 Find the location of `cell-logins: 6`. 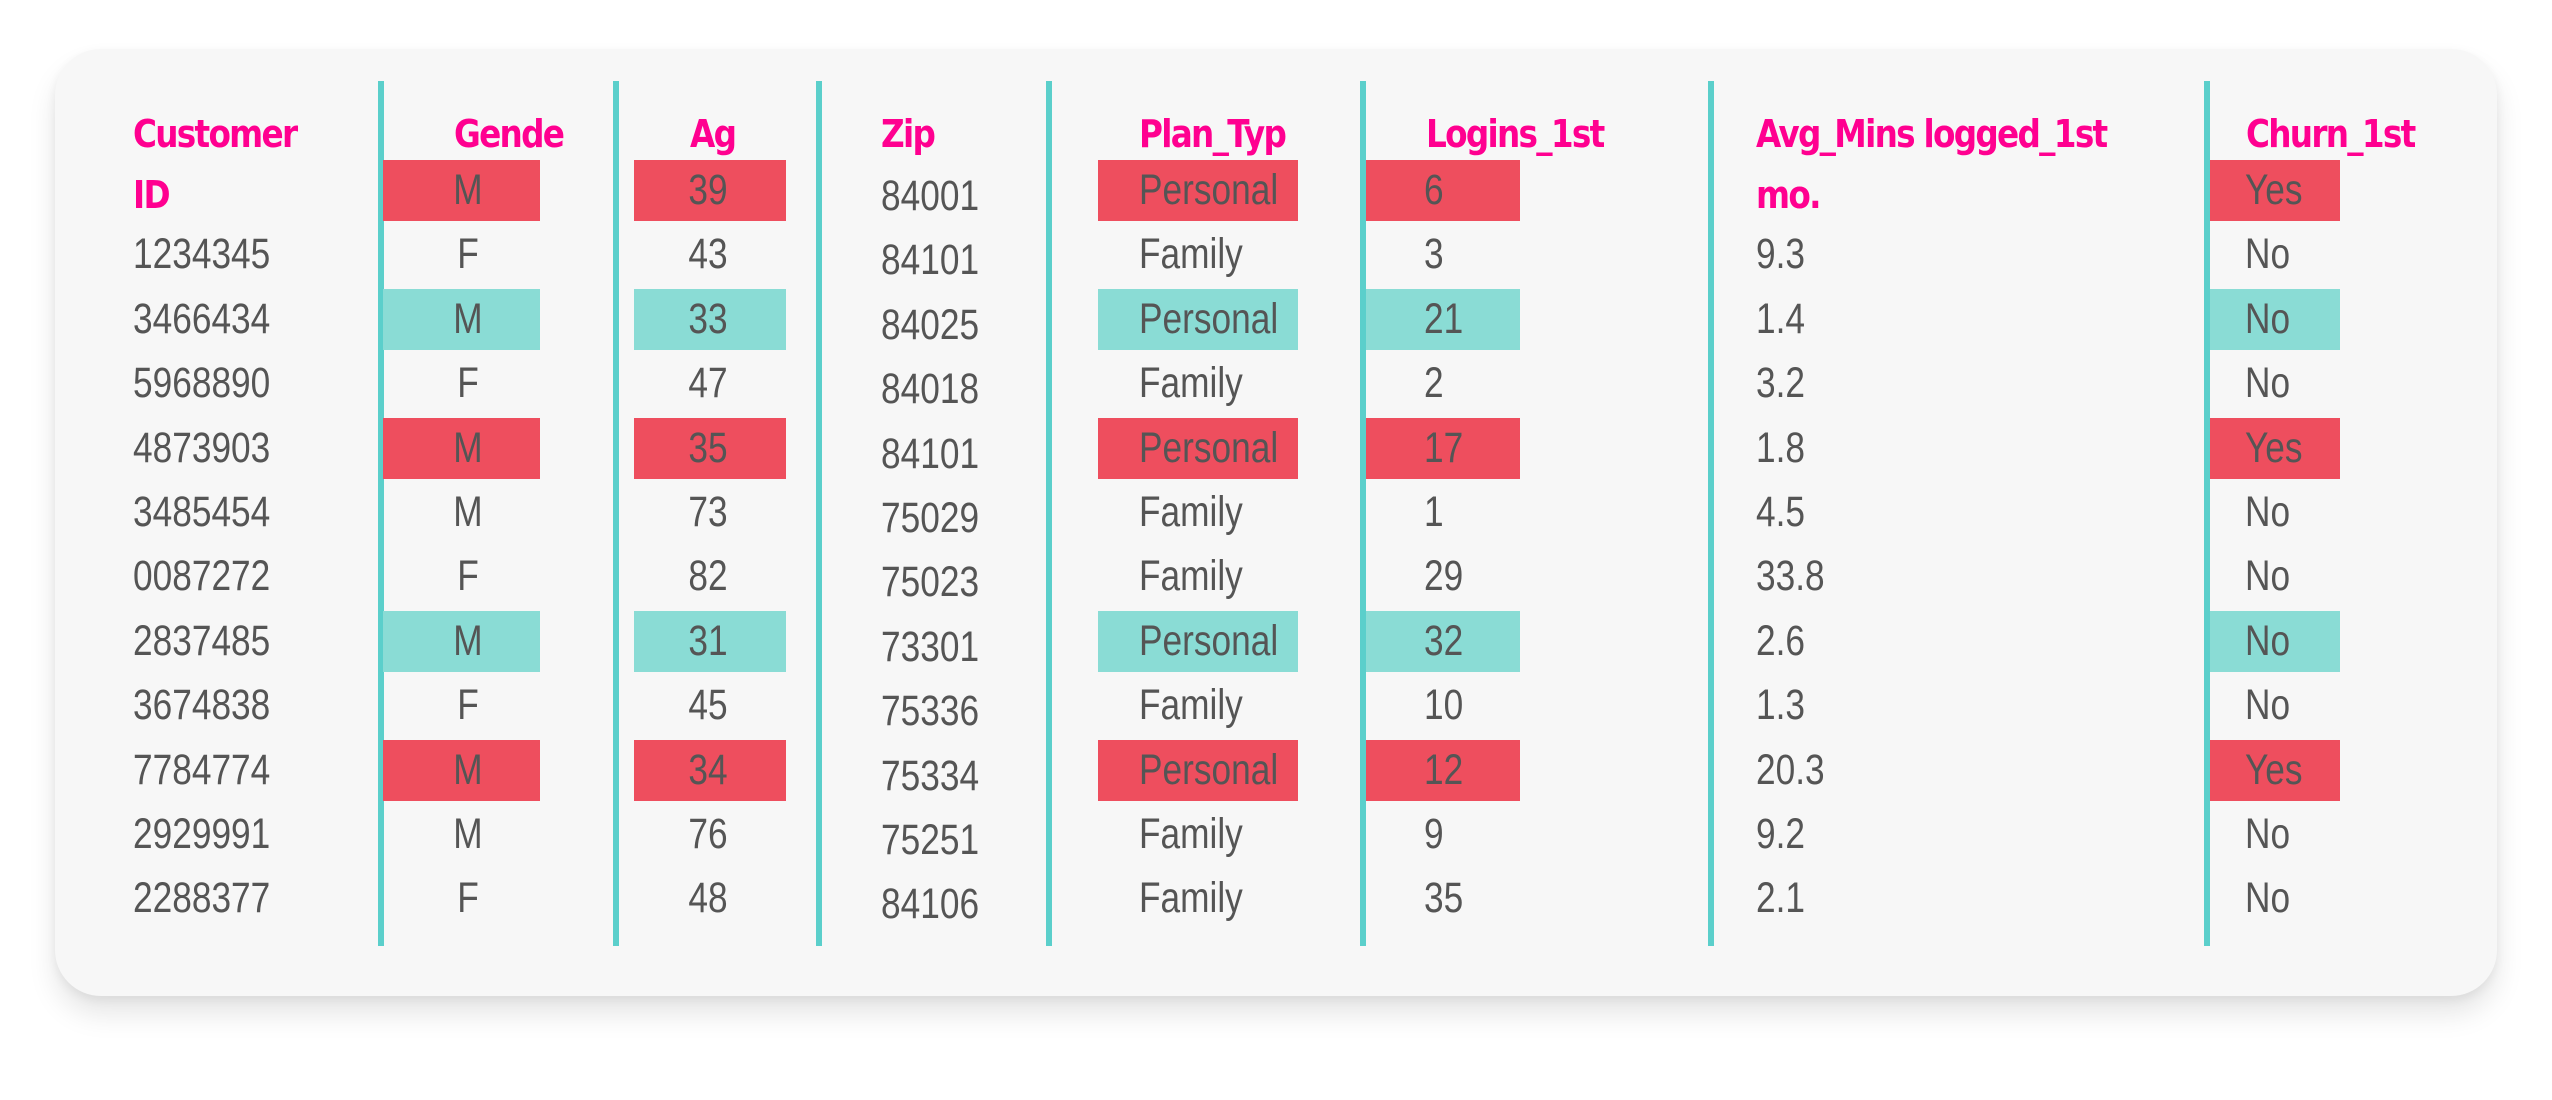

cell-logins: 6 is located at coordinates (1434, 190).